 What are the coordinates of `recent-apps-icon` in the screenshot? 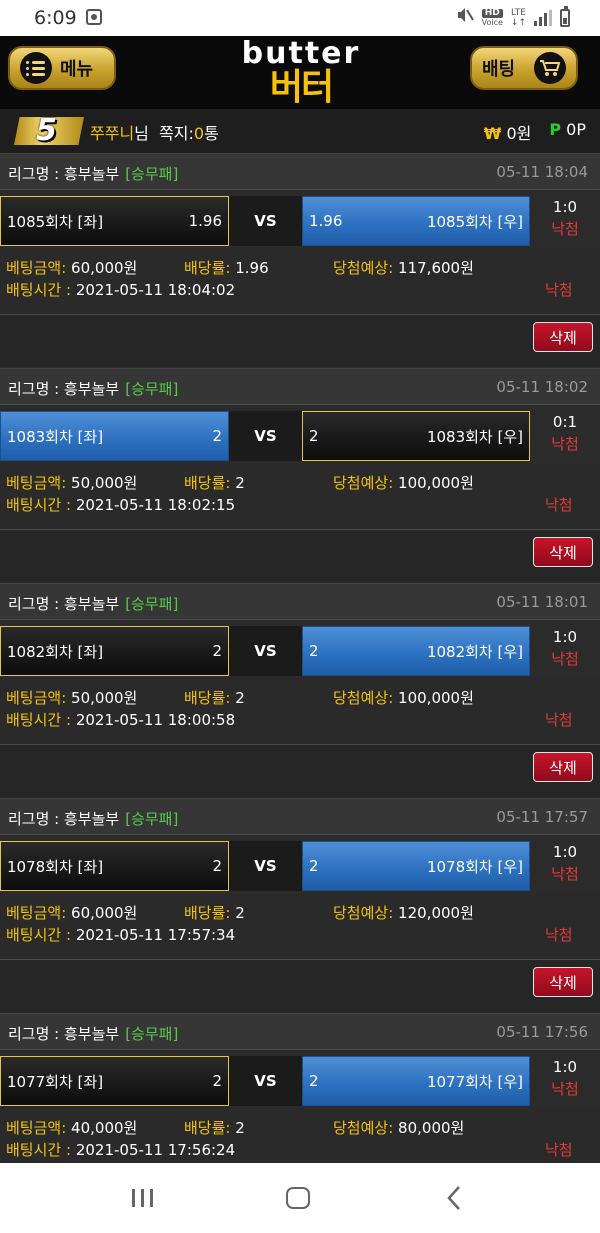 It's located at (143, 1198).